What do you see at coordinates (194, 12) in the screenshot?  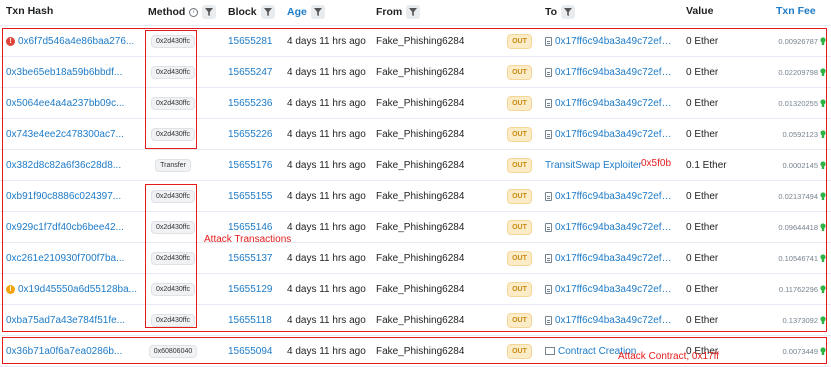 I see `info-icon: i` at bounding box center [194, 12].